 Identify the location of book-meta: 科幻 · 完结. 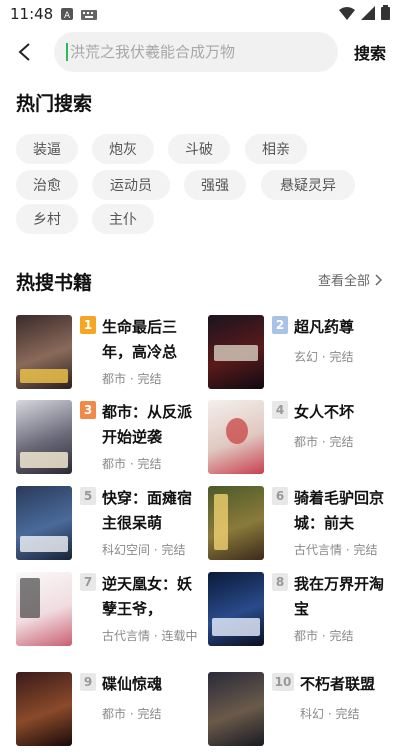
(330, 714).